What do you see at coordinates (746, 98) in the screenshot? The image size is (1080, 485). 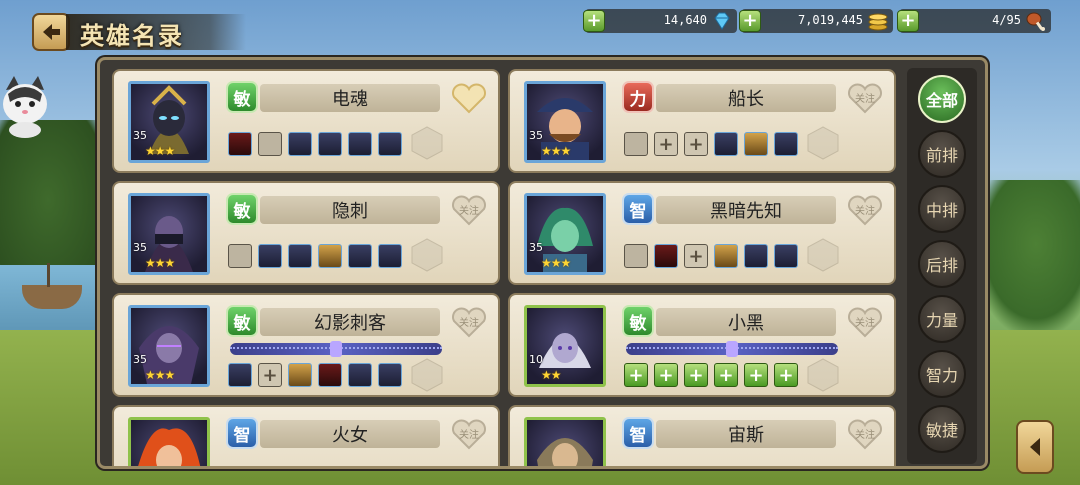 I see `hero-name: 船长` at bounding box center [746, 98].